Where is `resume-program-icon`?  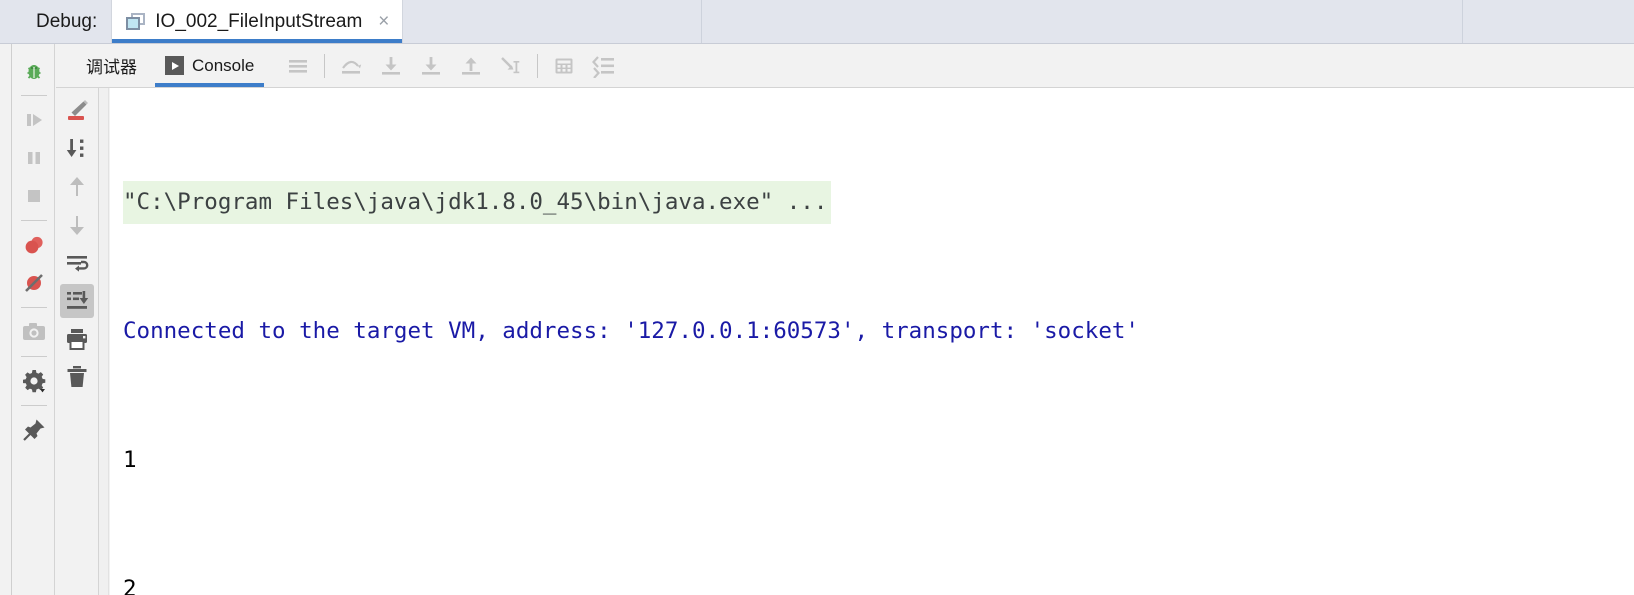 resume-program-icon is located at coordinates (34, 120).